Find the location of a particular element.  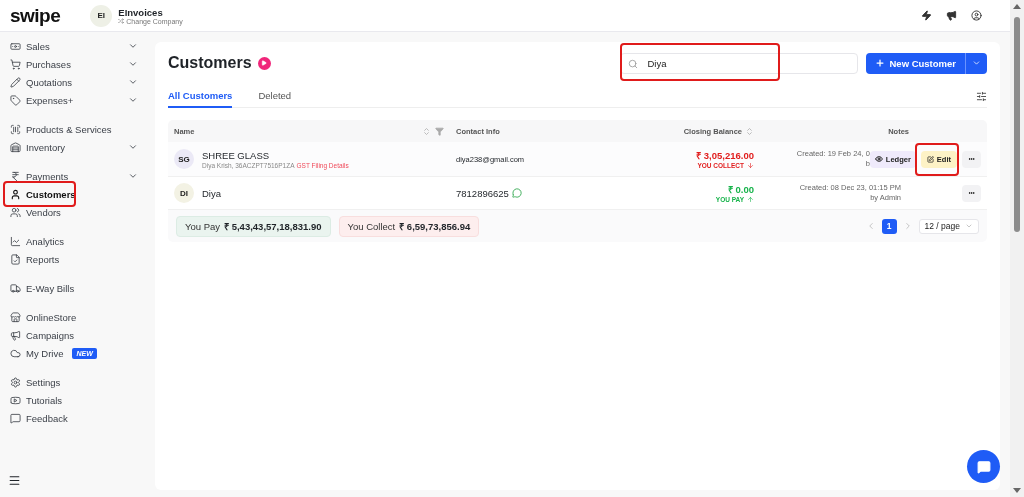

barcode-icon is located at coordinates (15, 129).